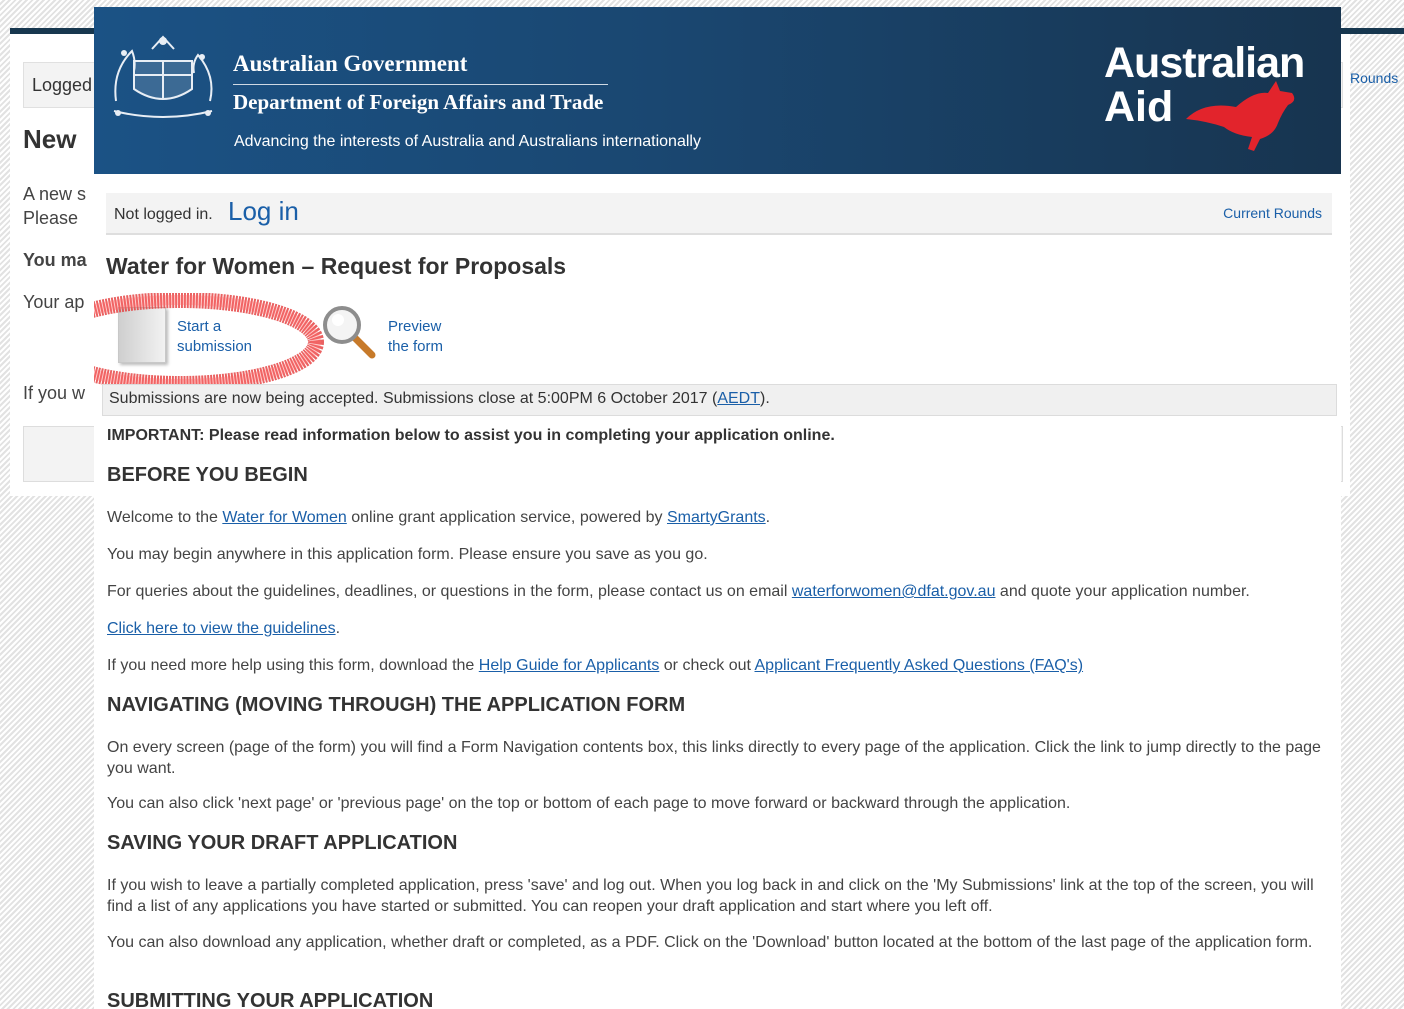  Describe the element at coordinates (1374, 78) in the screenshot. I see `background-rounds-link: Rounds` at that location.